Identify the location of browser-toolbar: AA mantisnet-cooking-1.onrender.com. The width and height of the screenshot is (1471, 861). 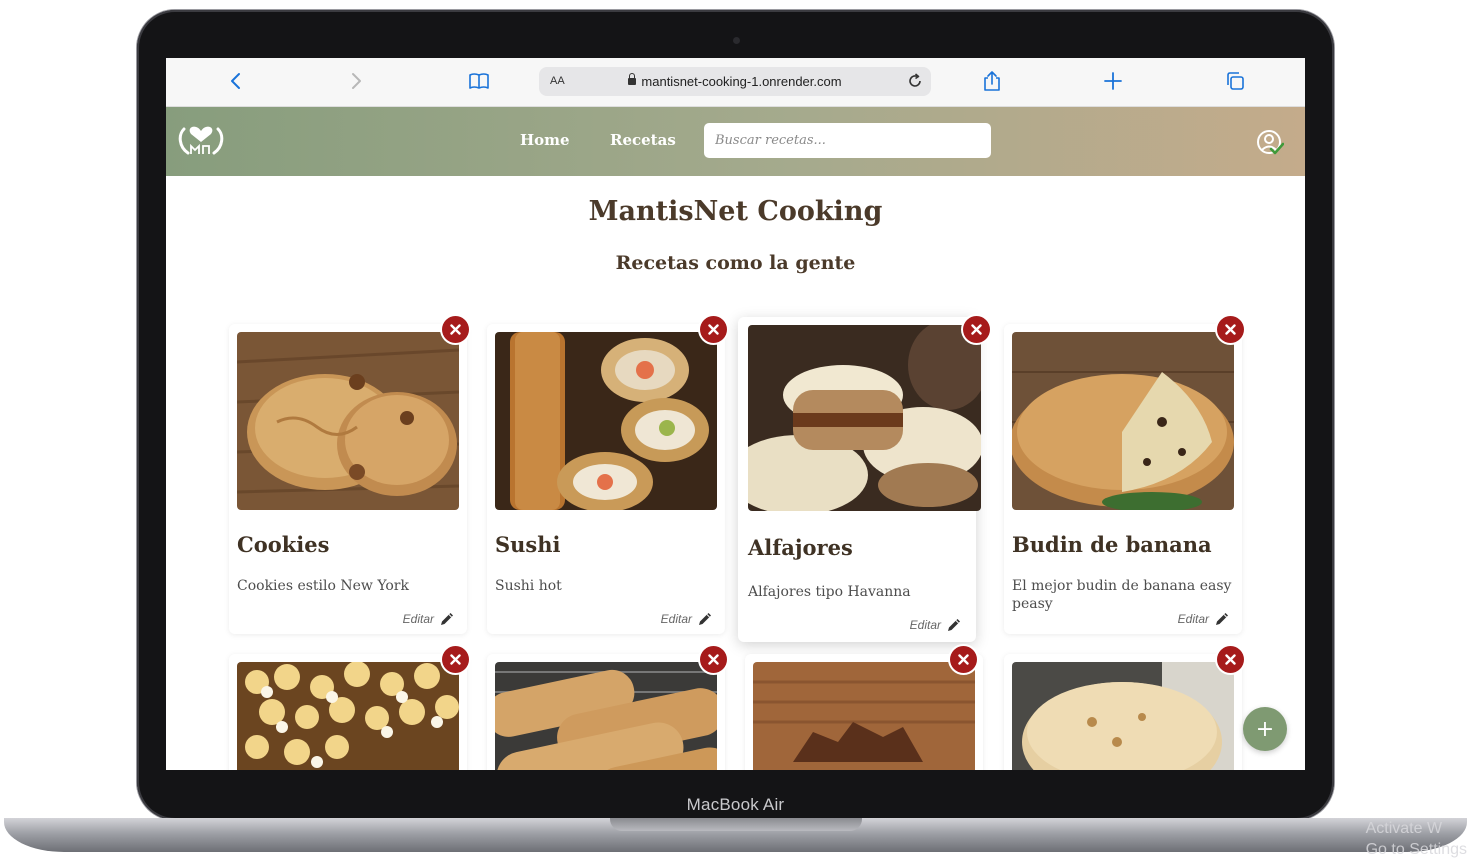
(735, 82).